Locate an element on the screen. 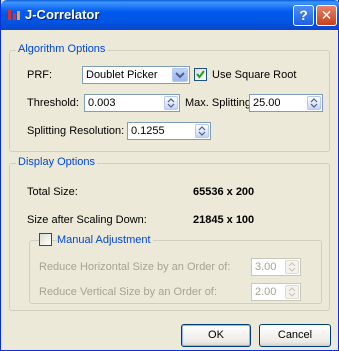  threshold-label: Threshold: is located at coordinates (53, 103).